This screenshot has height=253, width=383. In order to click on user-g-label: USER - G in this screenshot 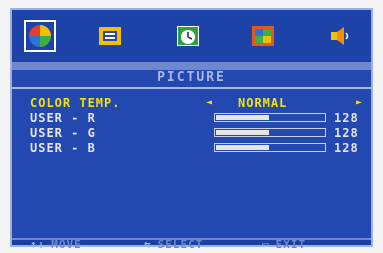, I will do `click(63, 133)`.